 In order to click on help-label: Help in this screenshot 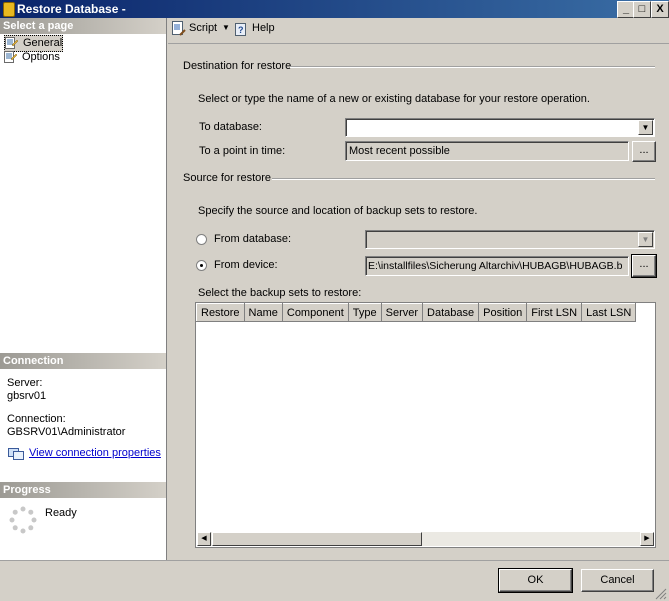, I will do `click(263, 28)`.